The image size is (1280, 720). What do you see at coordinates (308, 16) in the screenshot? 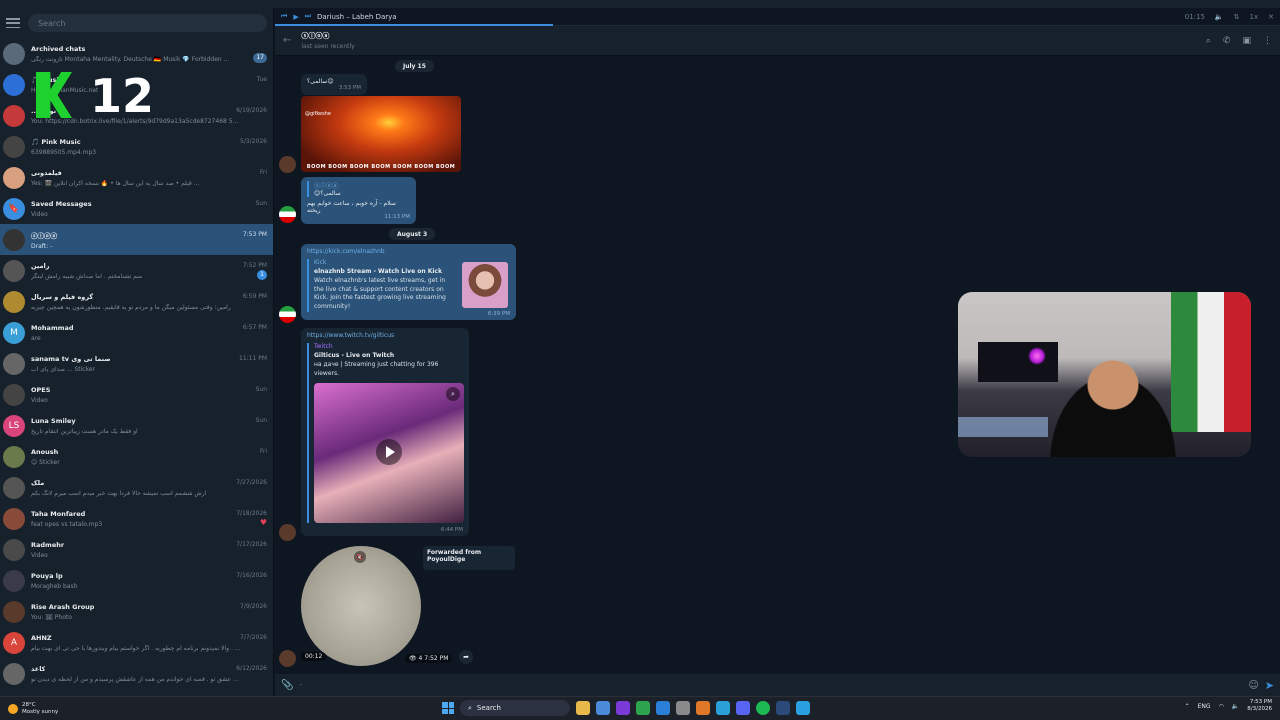
I see `next-icon: ⏭` at bounding box center [308, 16].